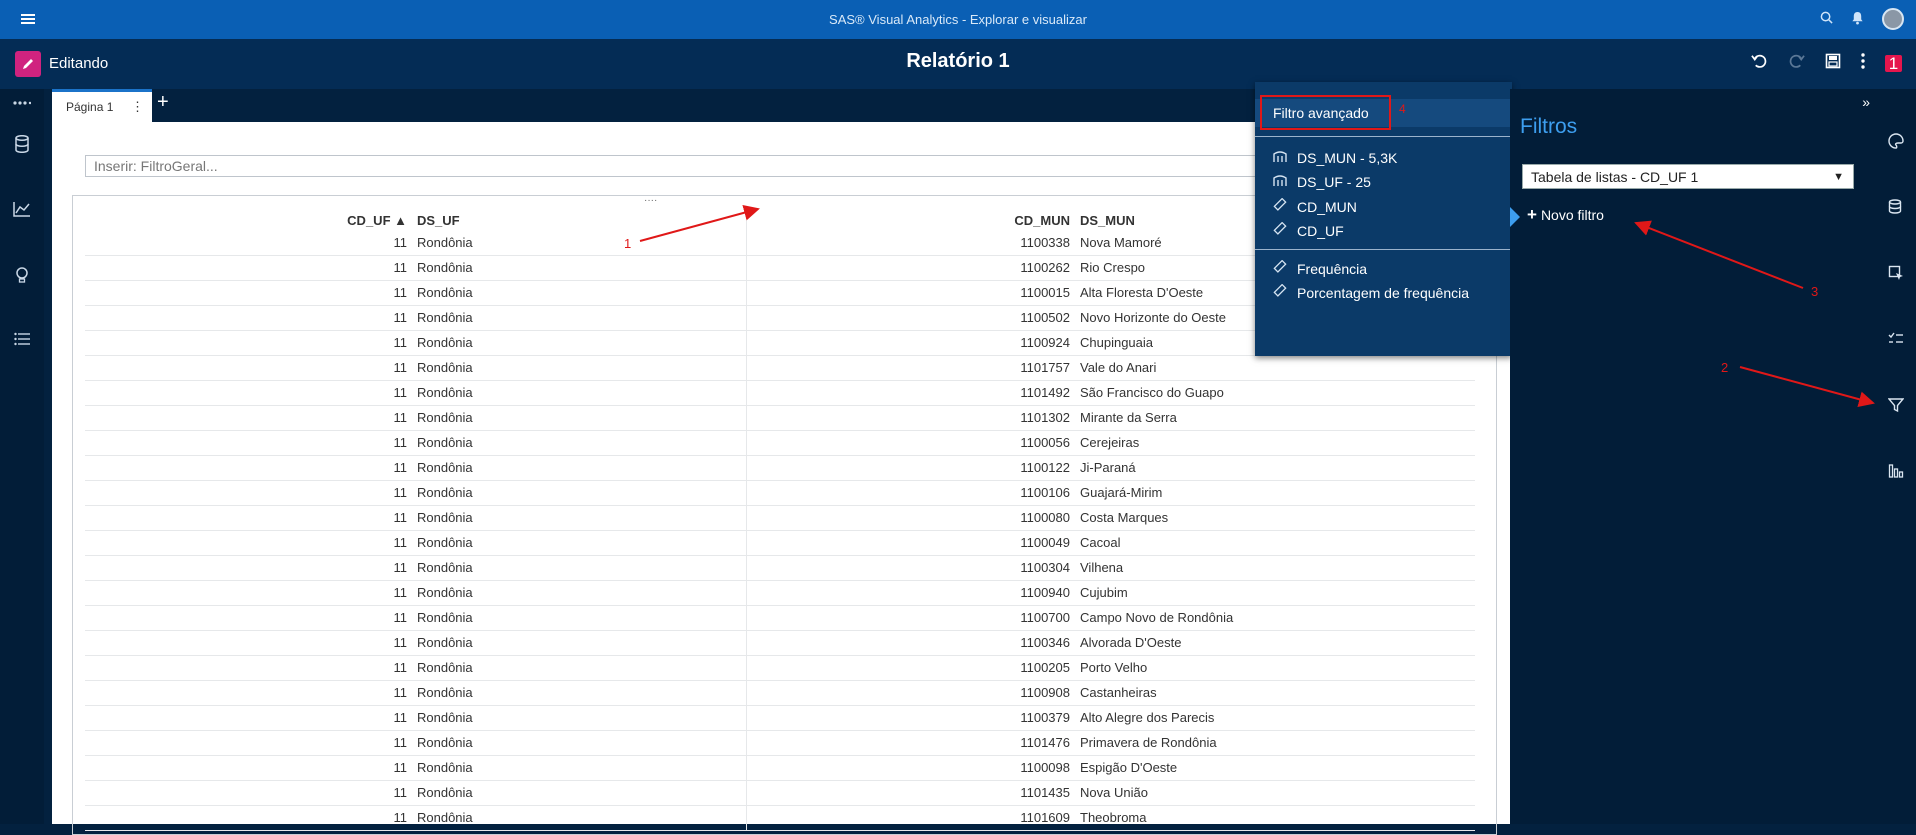 The height and width of the screenshot is (835, 1916). What do you see at coordinates (780, 618) in the screenshot?
I see `table-row: 11 Rondônia 1100700 Campo Novo de Rondônia` at bounding box center [780, 618].